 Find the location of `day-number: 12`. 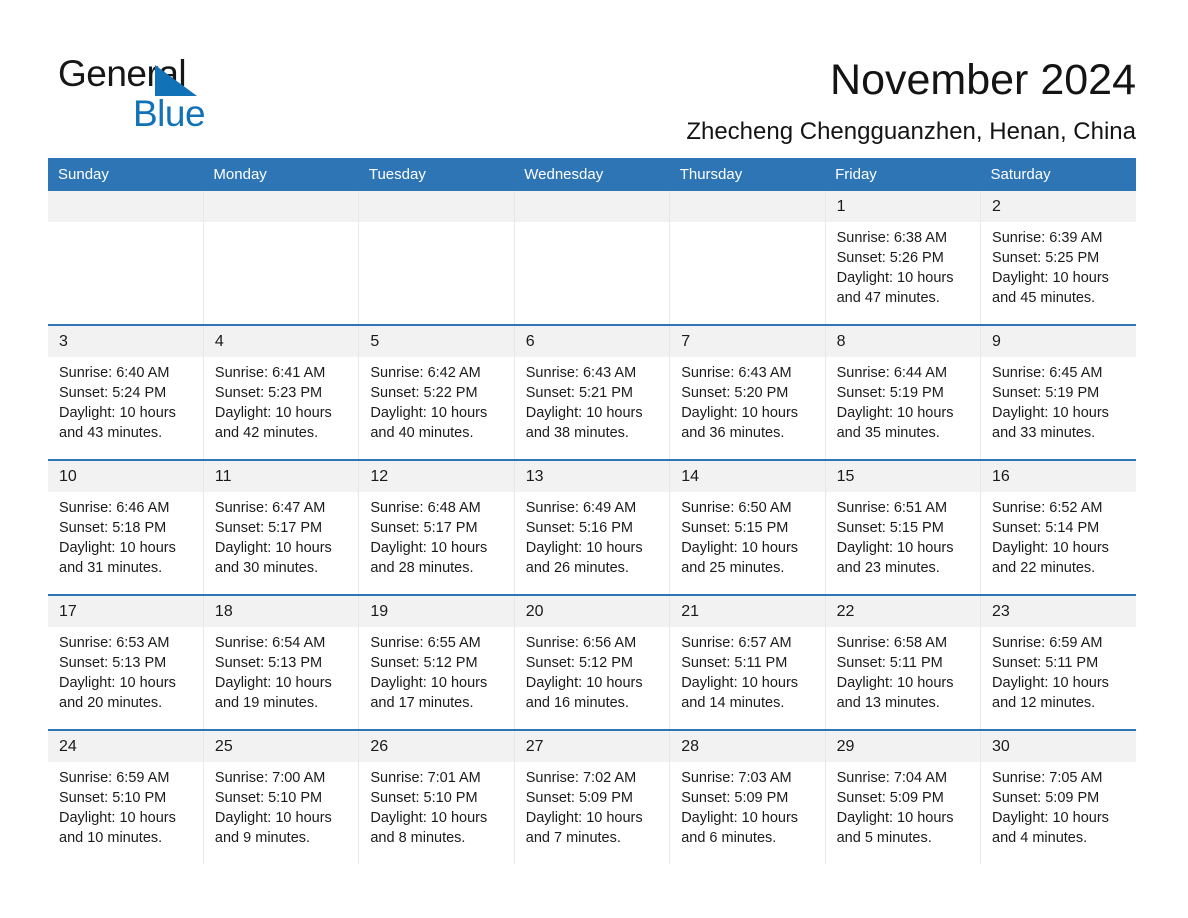

day-number: 12 is located at coordinates (436, 476).